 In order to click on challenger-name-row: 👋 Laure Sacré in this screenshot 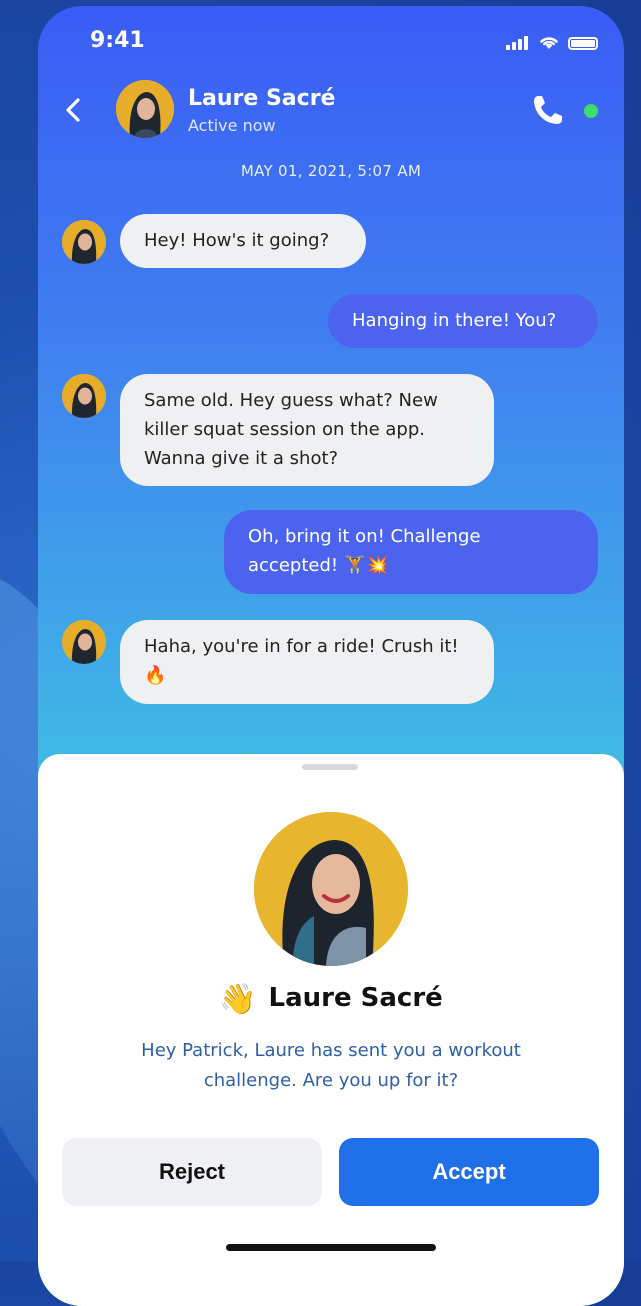, I will do `click(331, 999)`.